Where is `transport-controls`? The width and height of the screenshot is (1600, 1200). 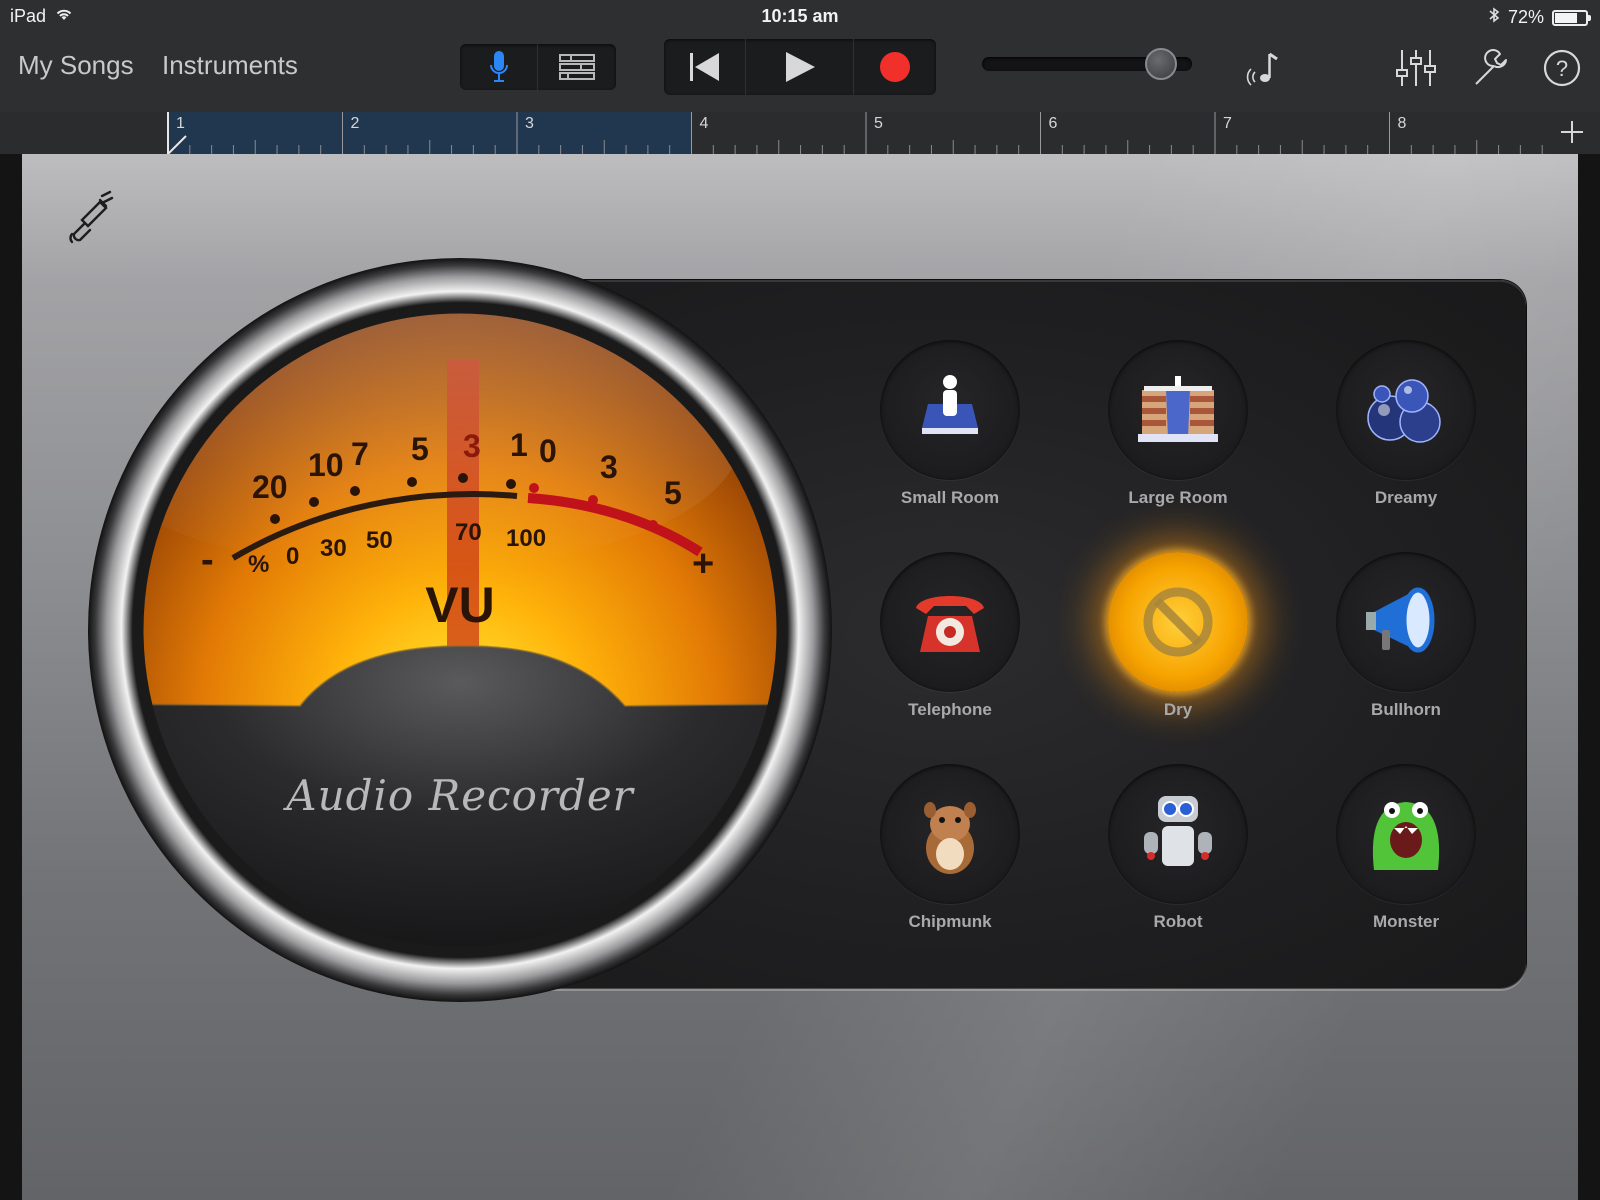
transport-controls is located at coordinates (800, 67).